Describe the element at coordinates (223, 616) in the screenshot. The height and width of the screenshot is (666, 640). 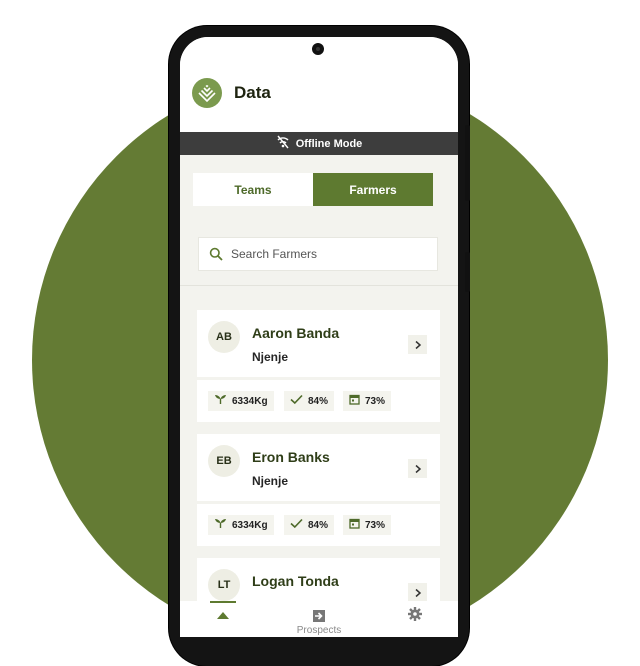
I see `home-icon` at that location.